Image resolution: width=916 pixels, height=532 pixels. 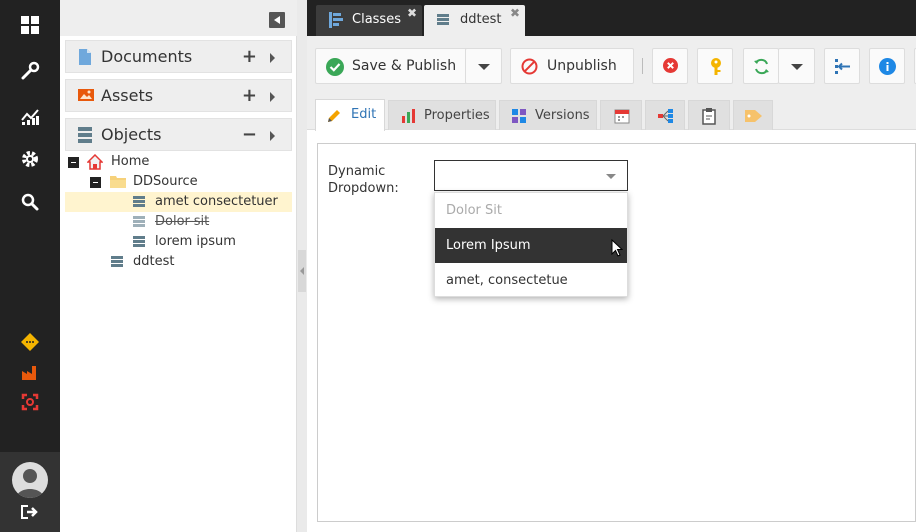 What do you see at coordinates (488, 245) in the screenshot?
I see `option-label: Lorem Ipsum` at bounding box center [488, 245].